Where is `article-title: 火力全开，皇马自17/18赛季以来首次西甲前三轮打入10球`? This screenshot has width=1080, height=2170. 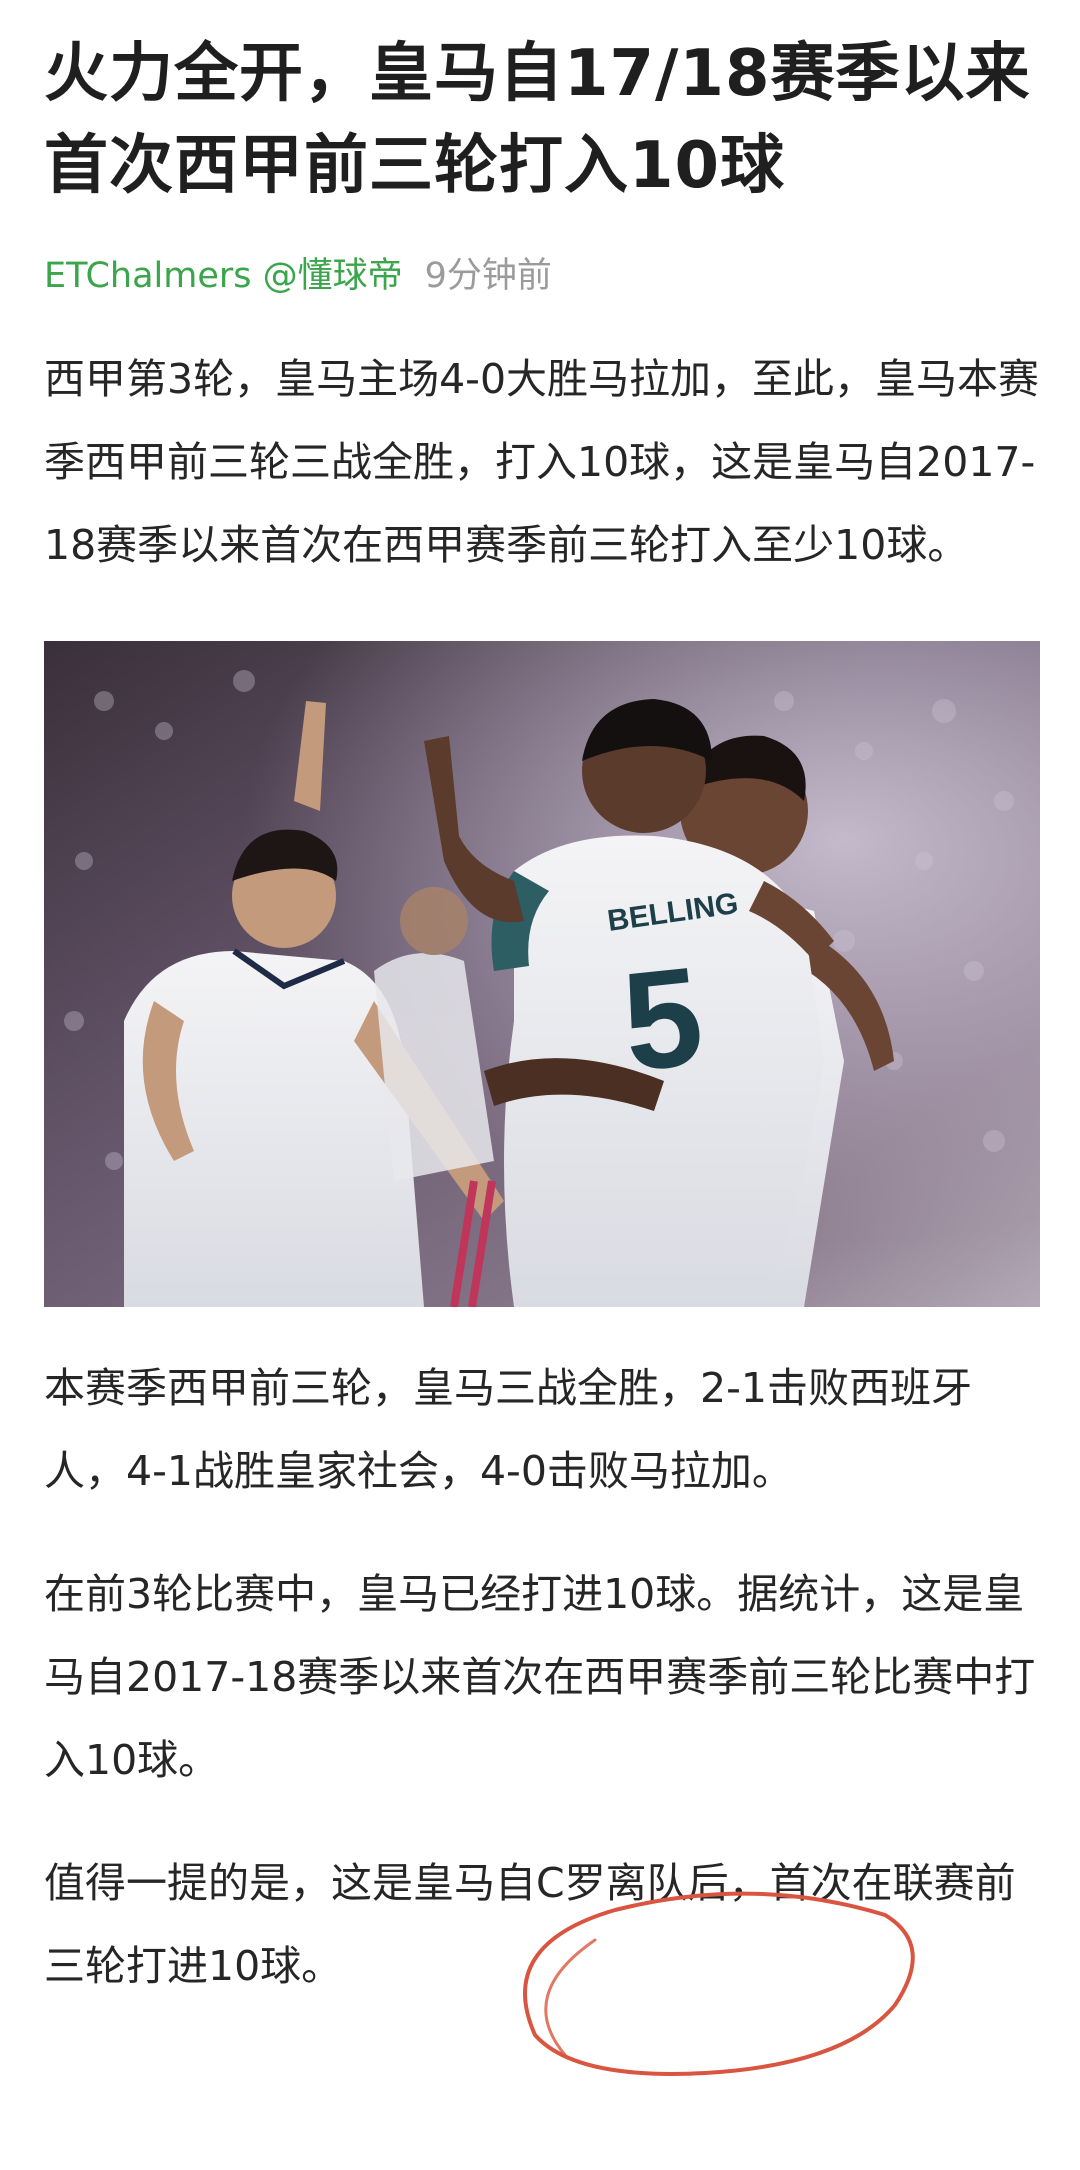 article-title: 火力全开，皇马自17/18赛季以来首次西甲前三轮打入10球 is located at coordinates (537, 120).